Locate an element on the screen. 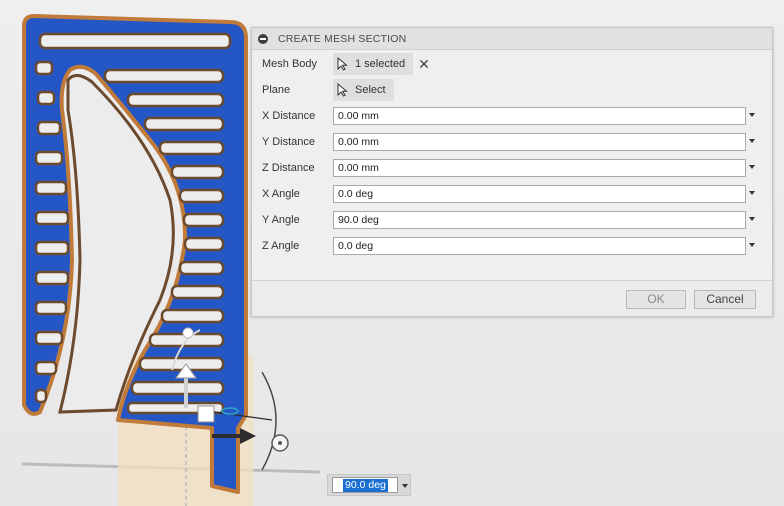 The width and height of the screenshot is (784, 506). dialog-footer: OK Cancel is located at coordinates (512, 298).